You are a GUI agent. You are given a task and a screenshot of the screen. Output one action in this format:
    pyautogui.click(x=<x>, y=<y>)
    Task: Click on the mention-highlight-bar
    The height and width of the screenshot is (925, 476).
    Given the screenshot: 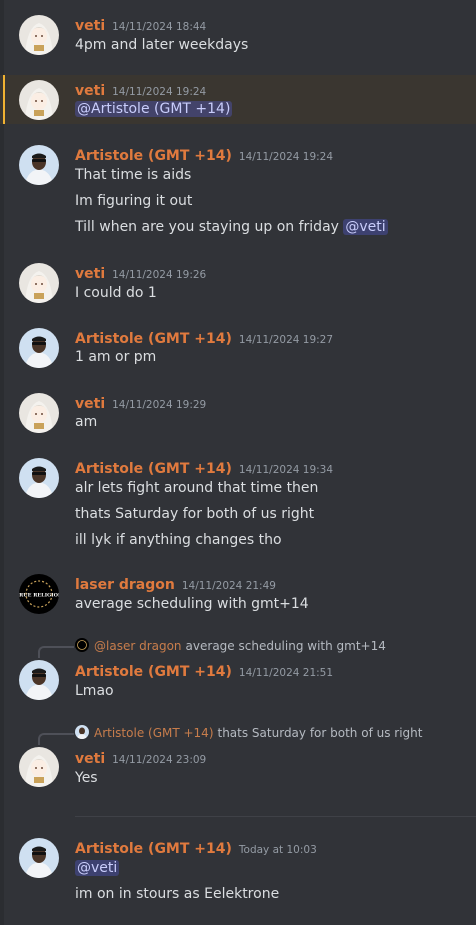 What is the action you would take?
    pyautogui.click(x=4, y=99)
    